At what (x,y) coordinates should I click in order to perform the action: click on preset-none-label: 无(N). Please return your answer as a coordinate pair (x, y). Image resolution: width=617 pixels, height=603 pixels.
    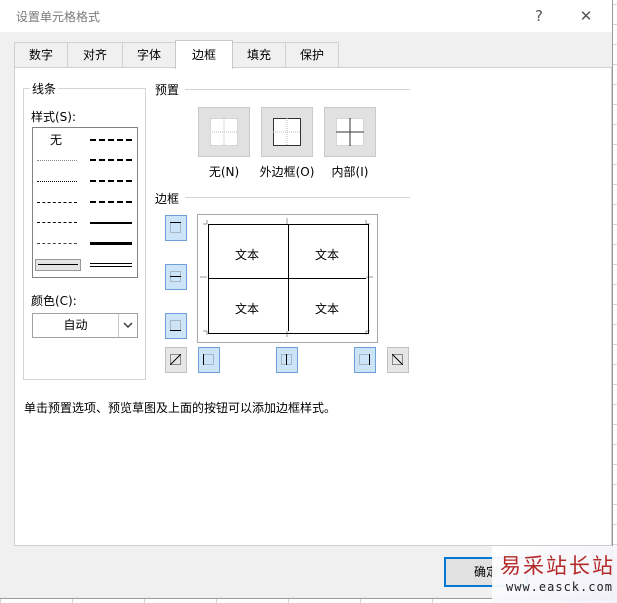
    Looking at the image, I should click on (224, 172).